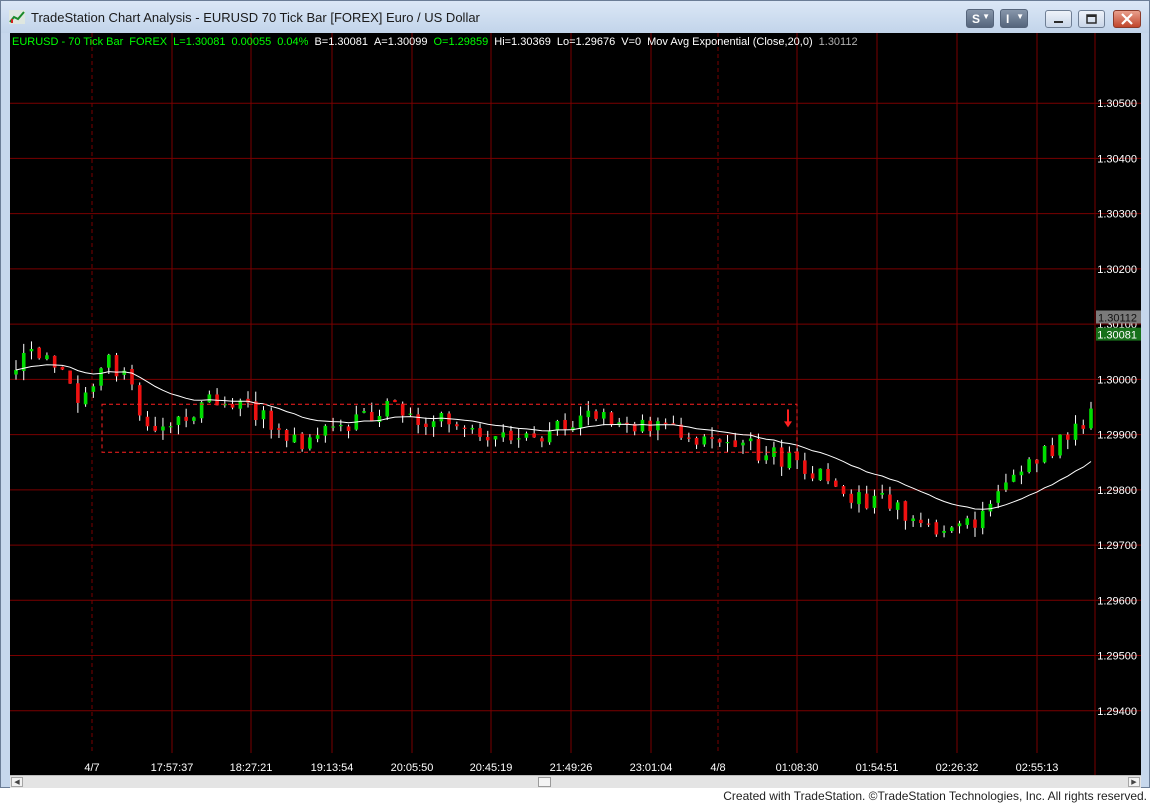  I want to click on time-axis-label: 02:26:32, so click(957, 768).